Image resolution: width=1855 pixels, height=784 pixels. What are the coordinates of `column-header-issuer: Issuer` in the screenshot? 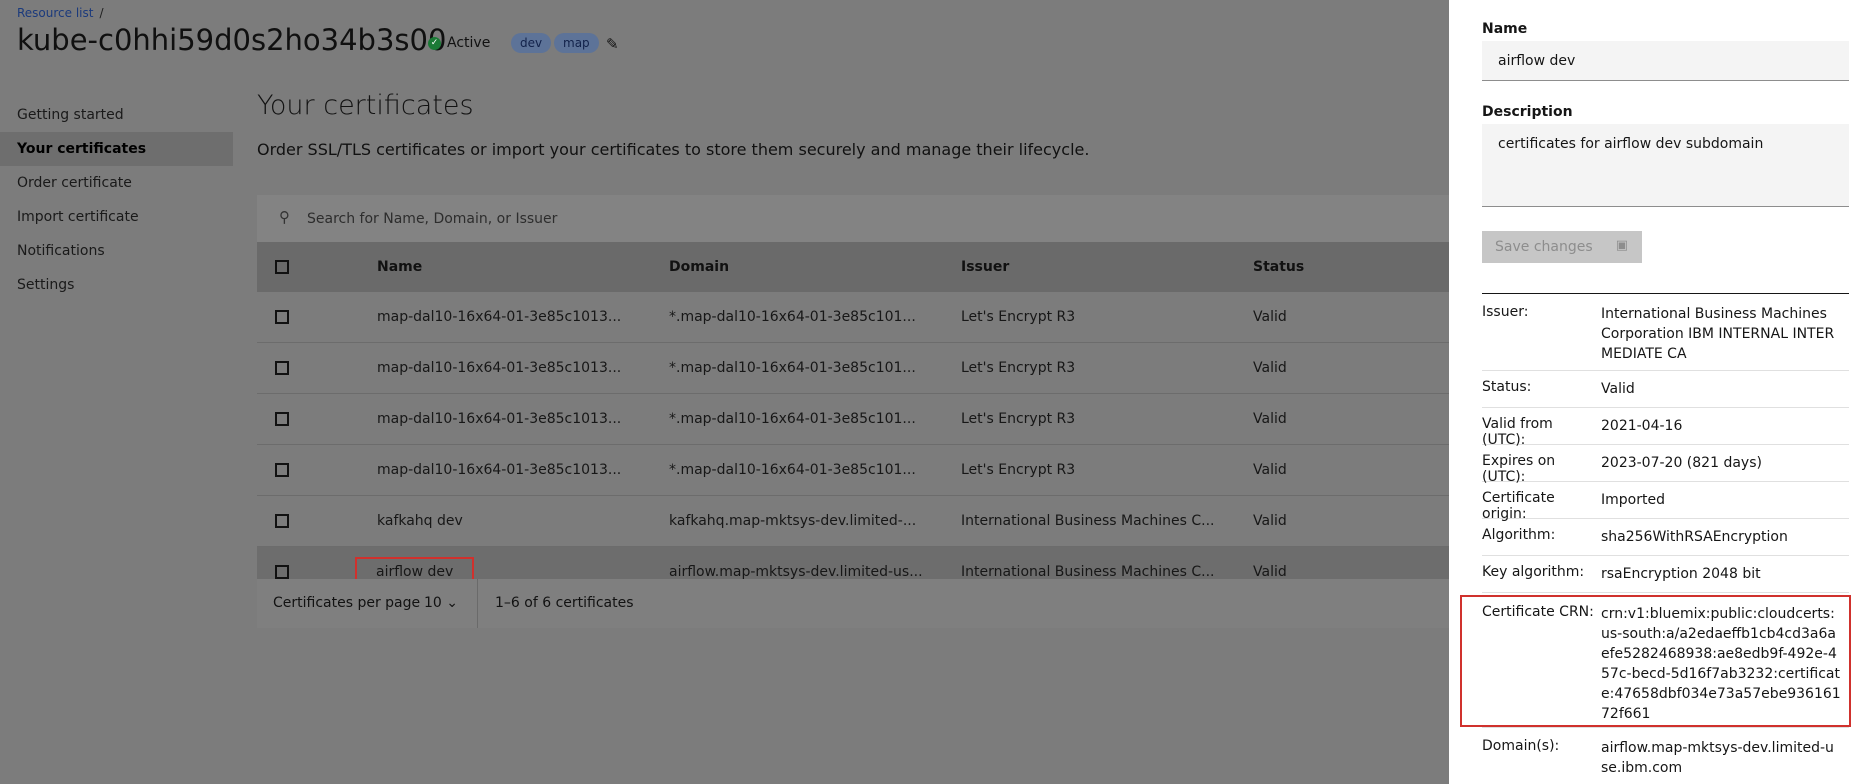 It's located at (1106, 267).